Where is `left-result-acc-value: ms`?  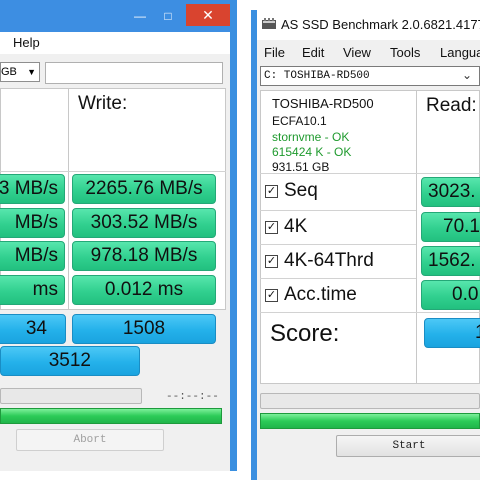
left-result-acc-value: ms is located at coordinates (45, 289).